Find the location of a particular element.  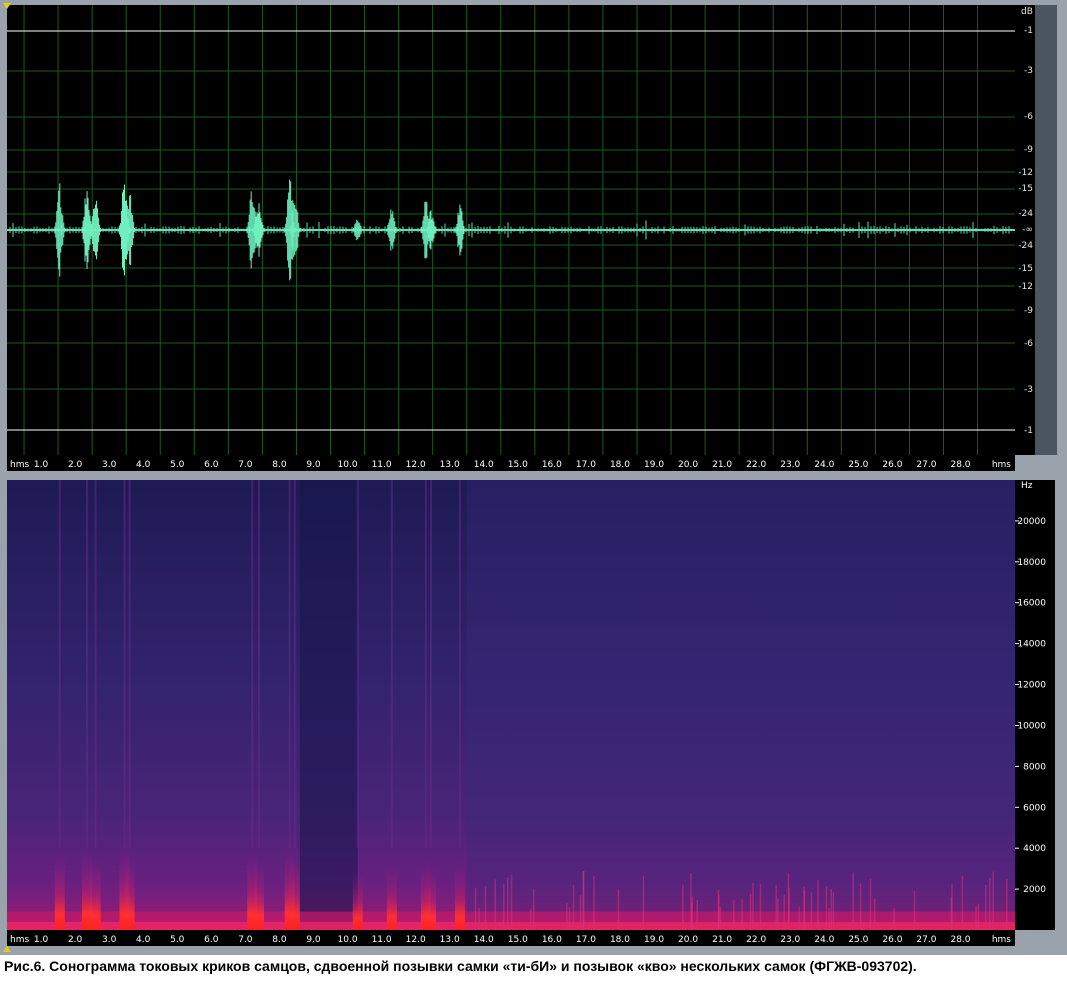

time-tick-label: 5.0 is located at coordinates (177, 465).